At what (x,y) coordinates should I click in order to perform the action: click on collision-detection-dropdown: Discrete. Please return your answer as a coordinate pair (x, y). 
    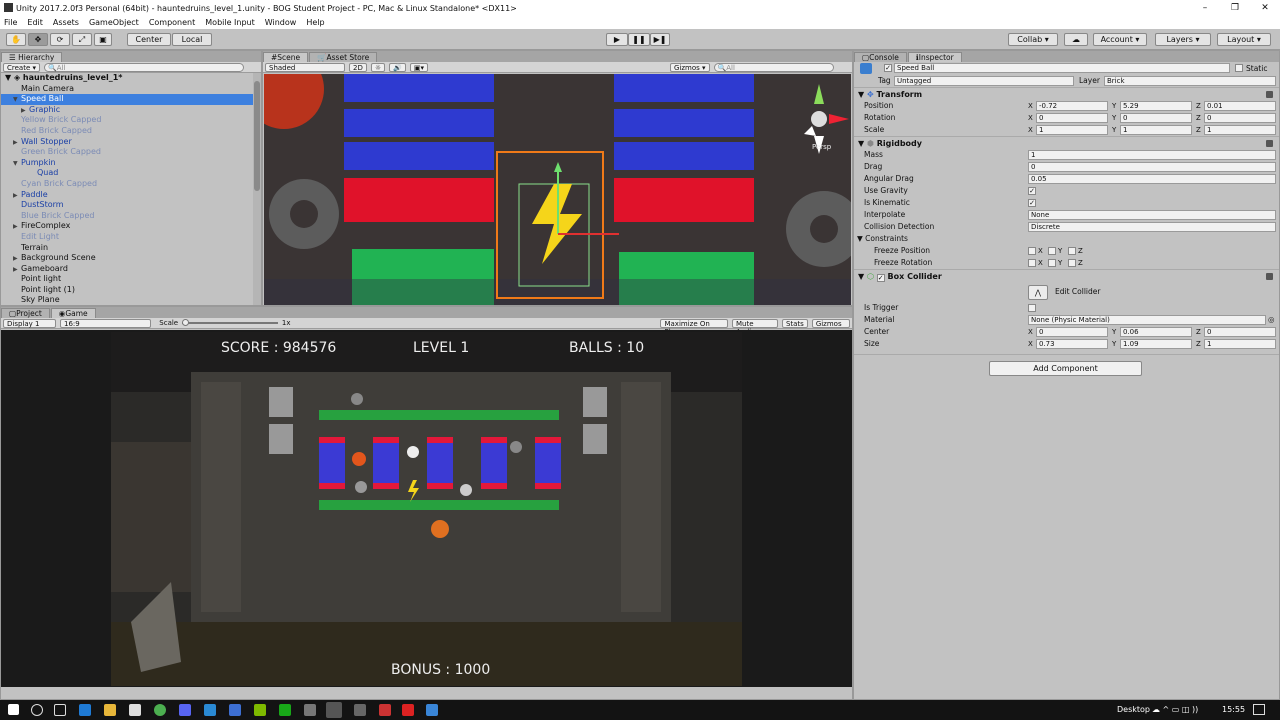
    Looking at the image, I should click on (1152, 227).